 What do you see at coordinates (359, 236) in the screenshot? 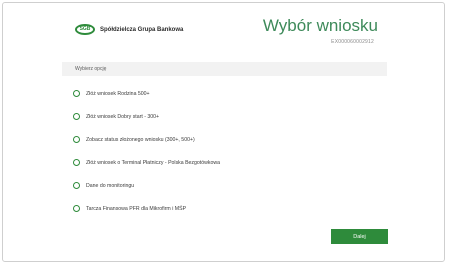
I see `next-button: Dalej` at bounding box center [359, 236].